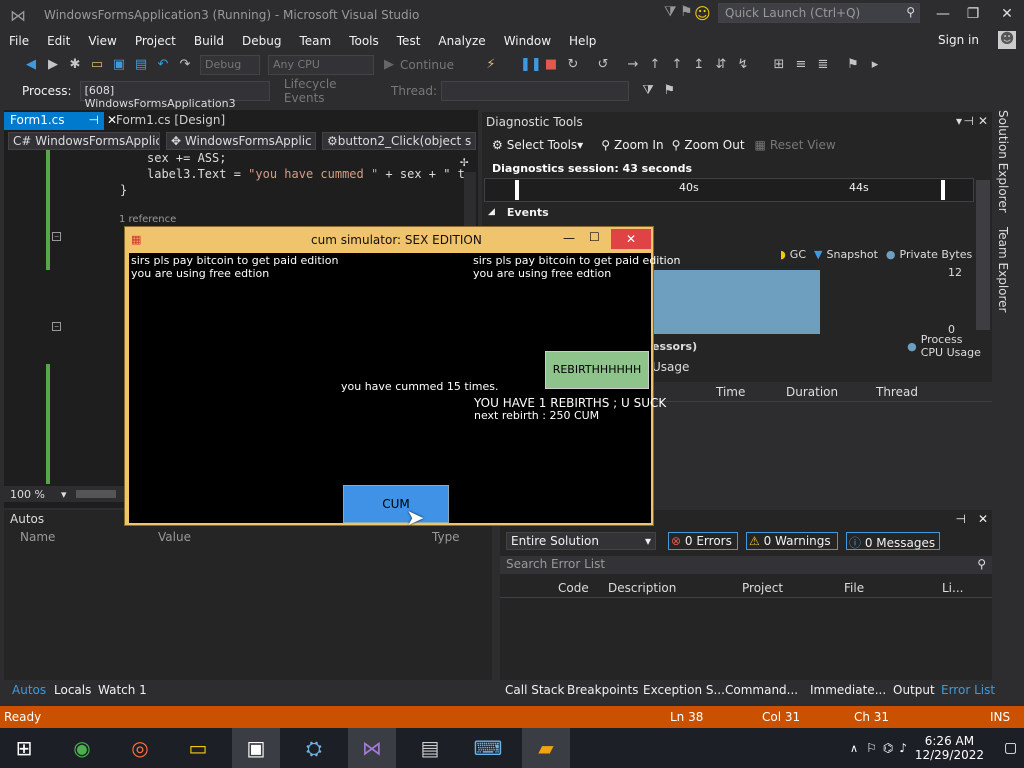 The width and height of the screenshot is (1024, 768). What do you see at coordinates (185, 65) in the screenshot?
I see `redo-icon: ↷` at bounding box center [185, 65].